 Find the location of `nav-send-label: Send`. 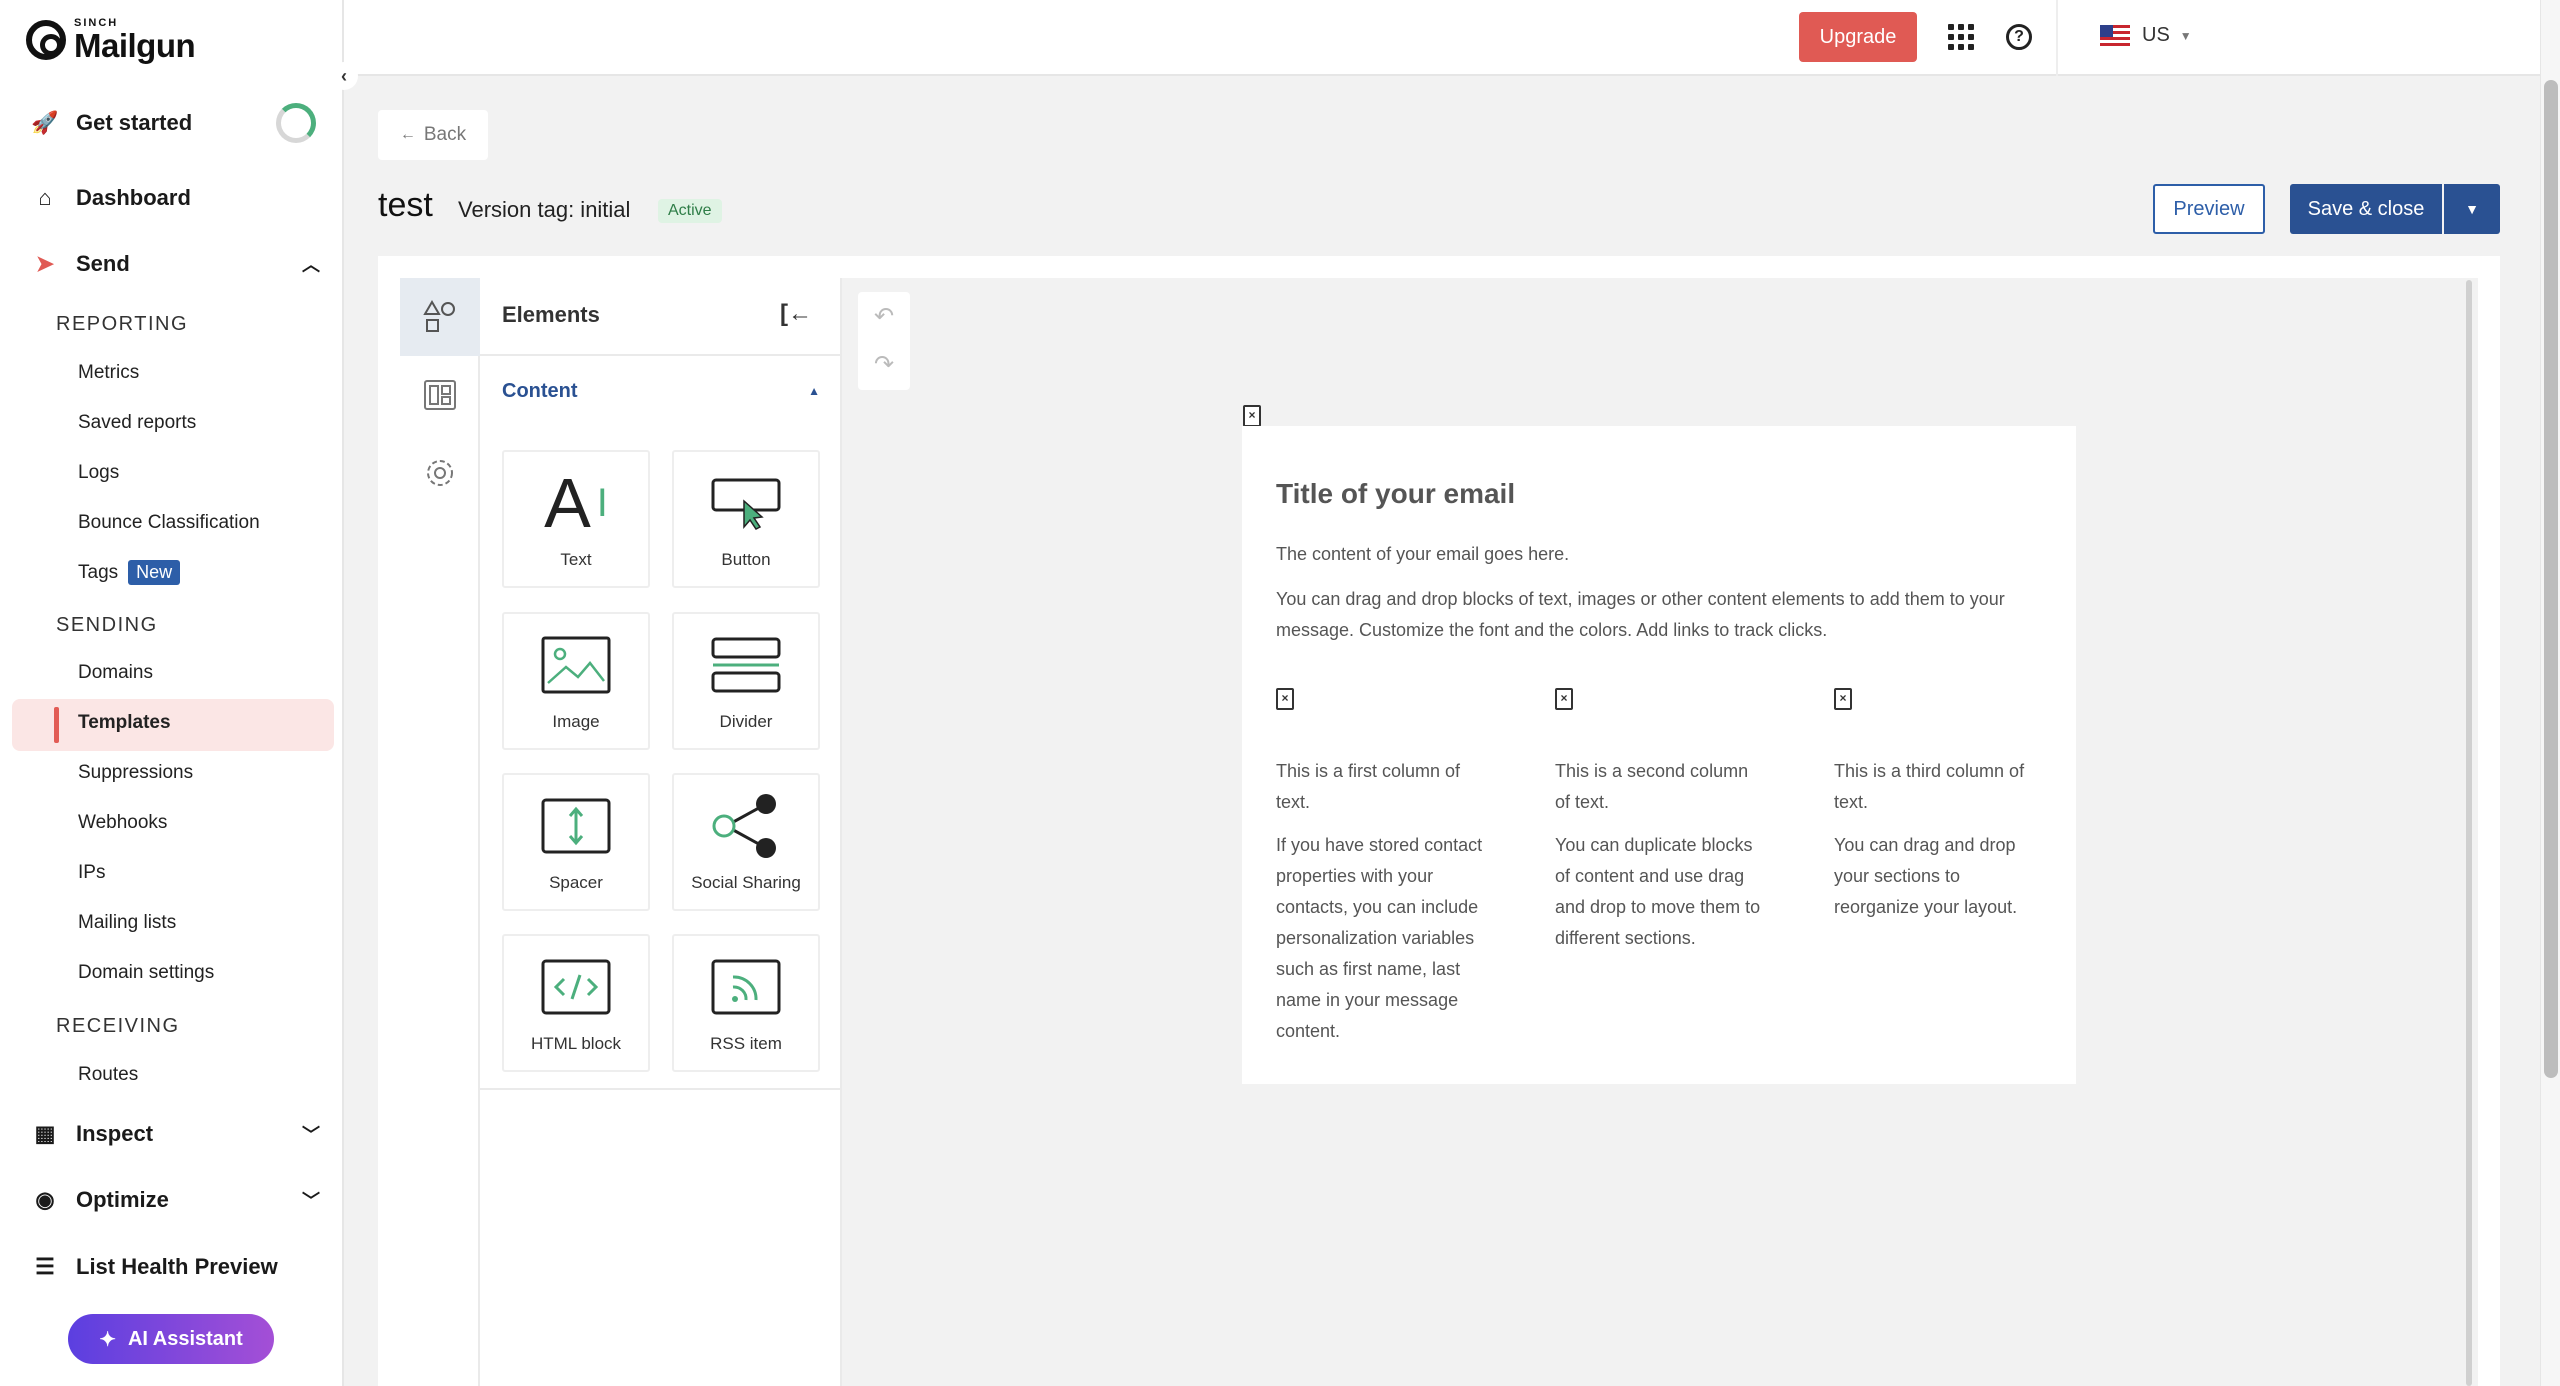

nav-send-label: Send is located at coordinates (103, 263).